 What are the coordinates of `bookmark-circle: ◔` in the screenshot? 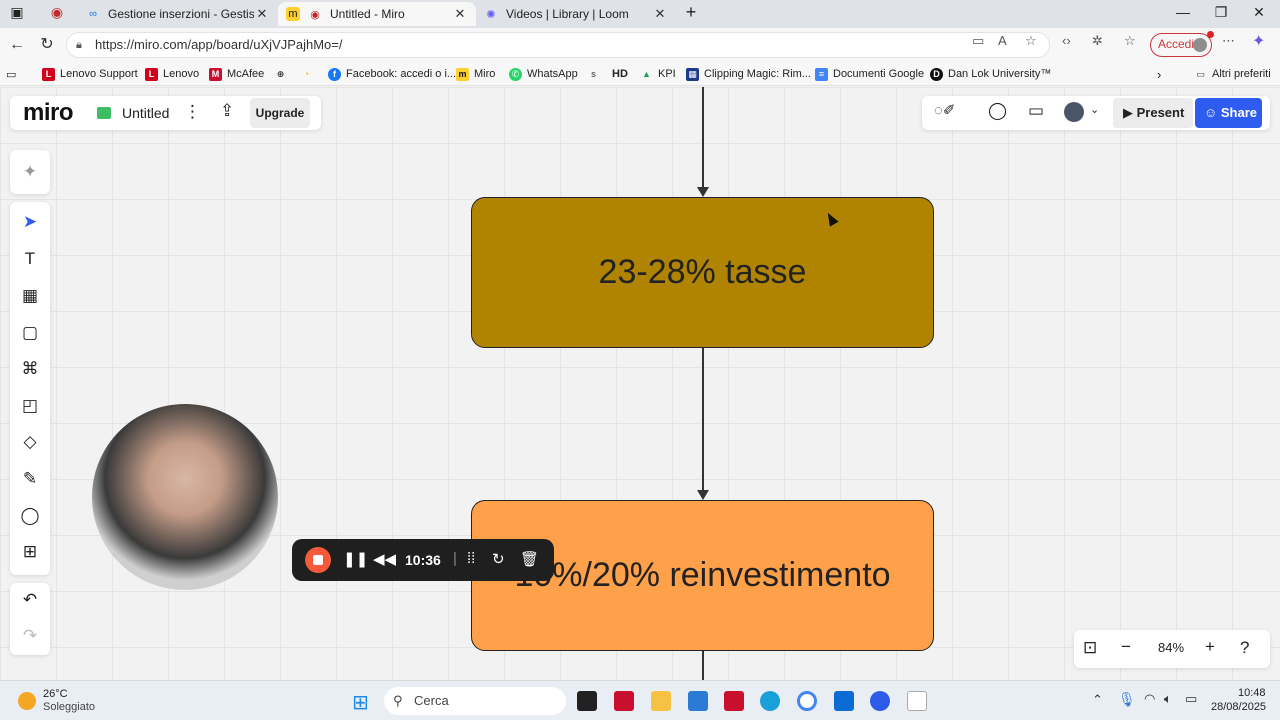 It's located at (309, 74).